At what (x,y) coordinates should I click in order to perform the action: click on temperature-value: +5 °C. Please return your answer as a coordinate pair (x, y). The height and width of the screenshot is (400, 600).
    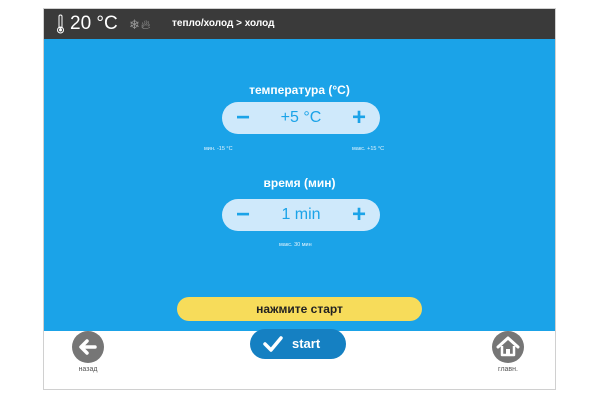
    Looking at the image, I should click on (301, 117).